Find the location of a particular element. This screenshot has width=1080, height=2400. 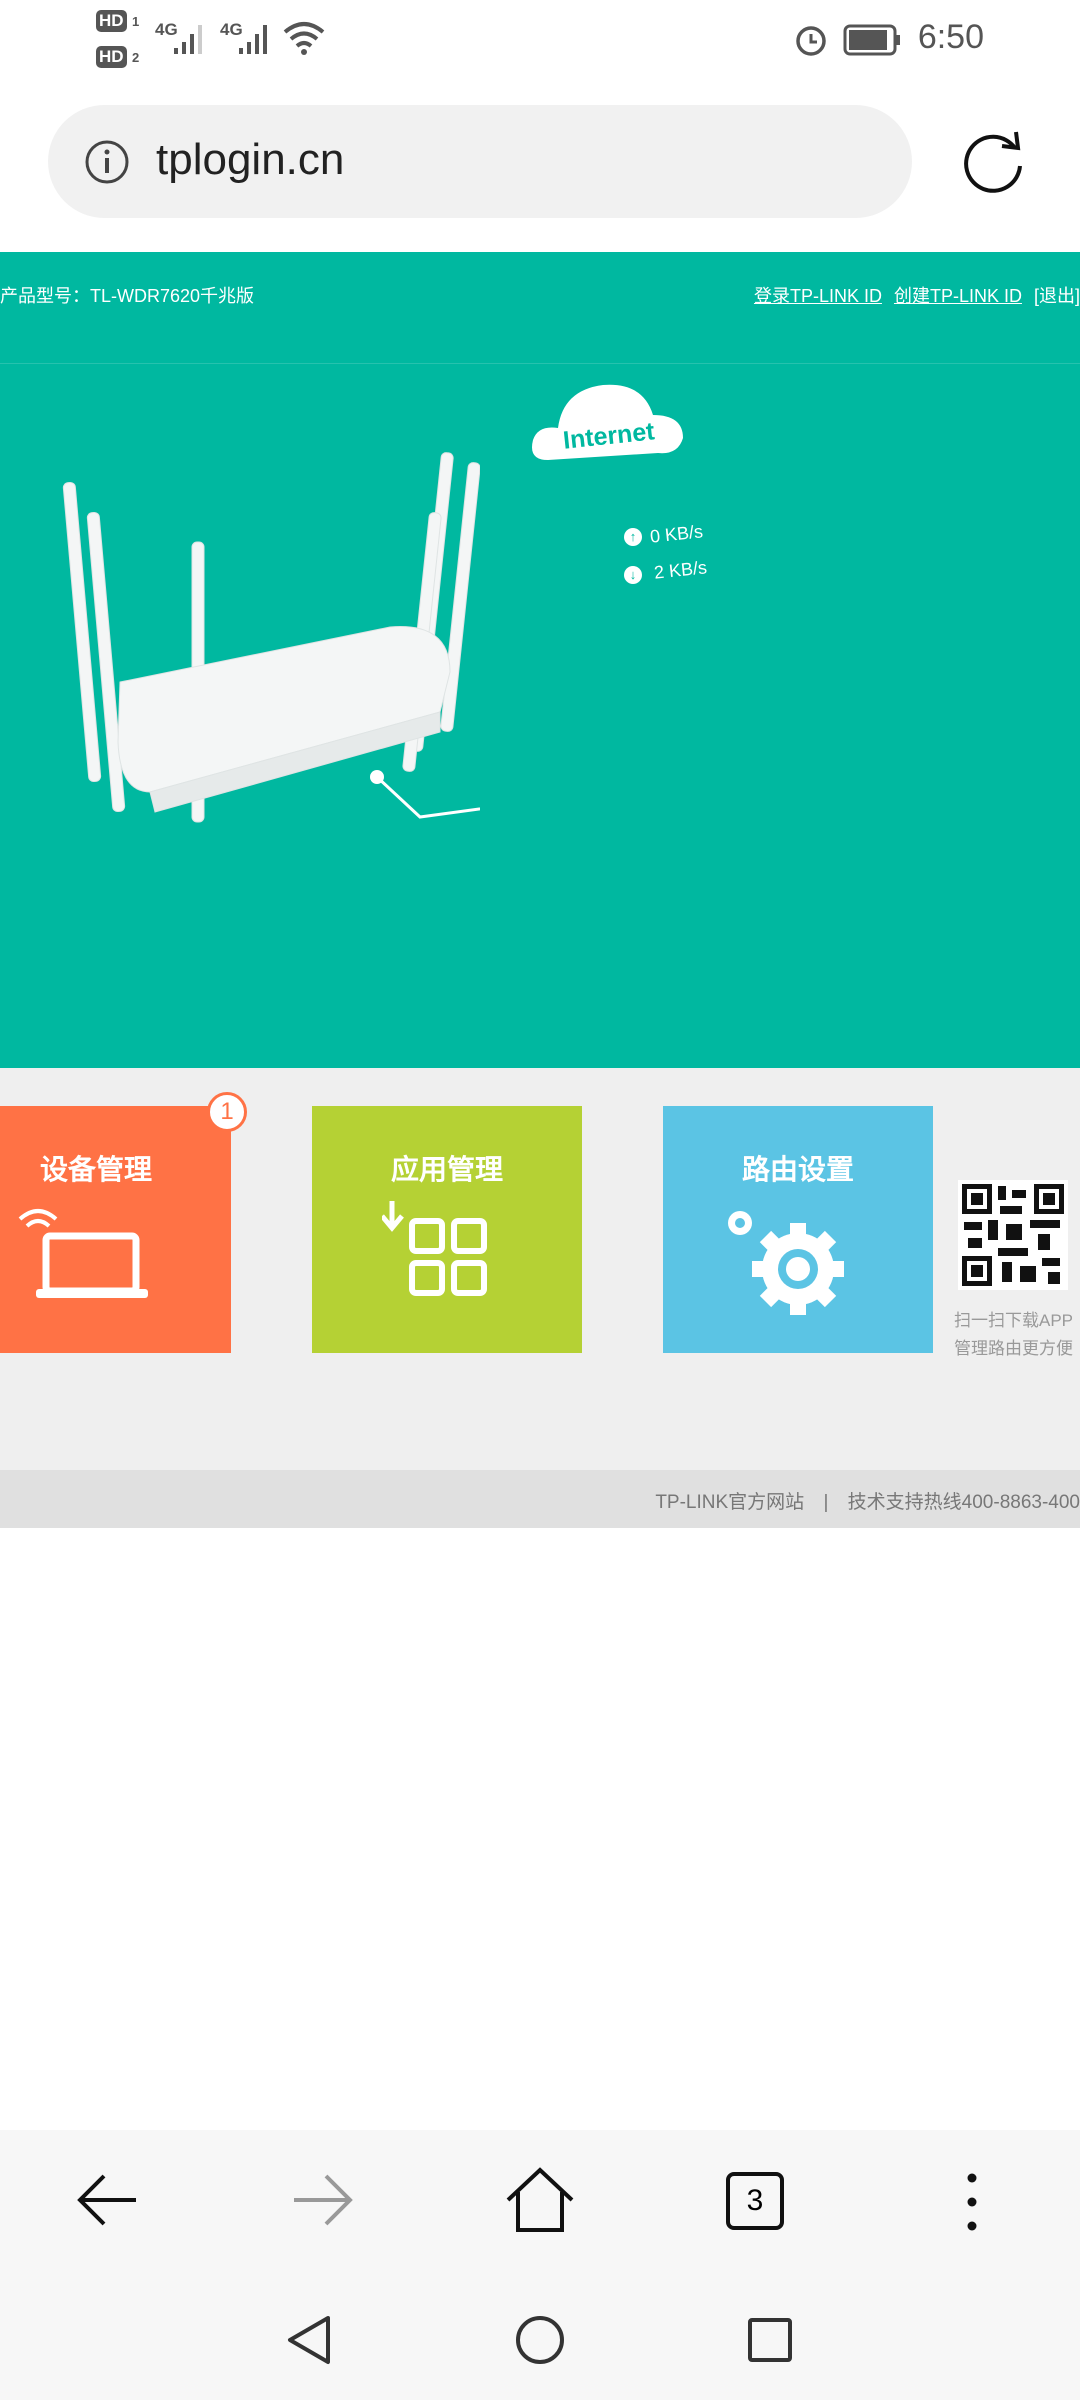

notification-badge: 1 is located at coordinates (227, 1112).